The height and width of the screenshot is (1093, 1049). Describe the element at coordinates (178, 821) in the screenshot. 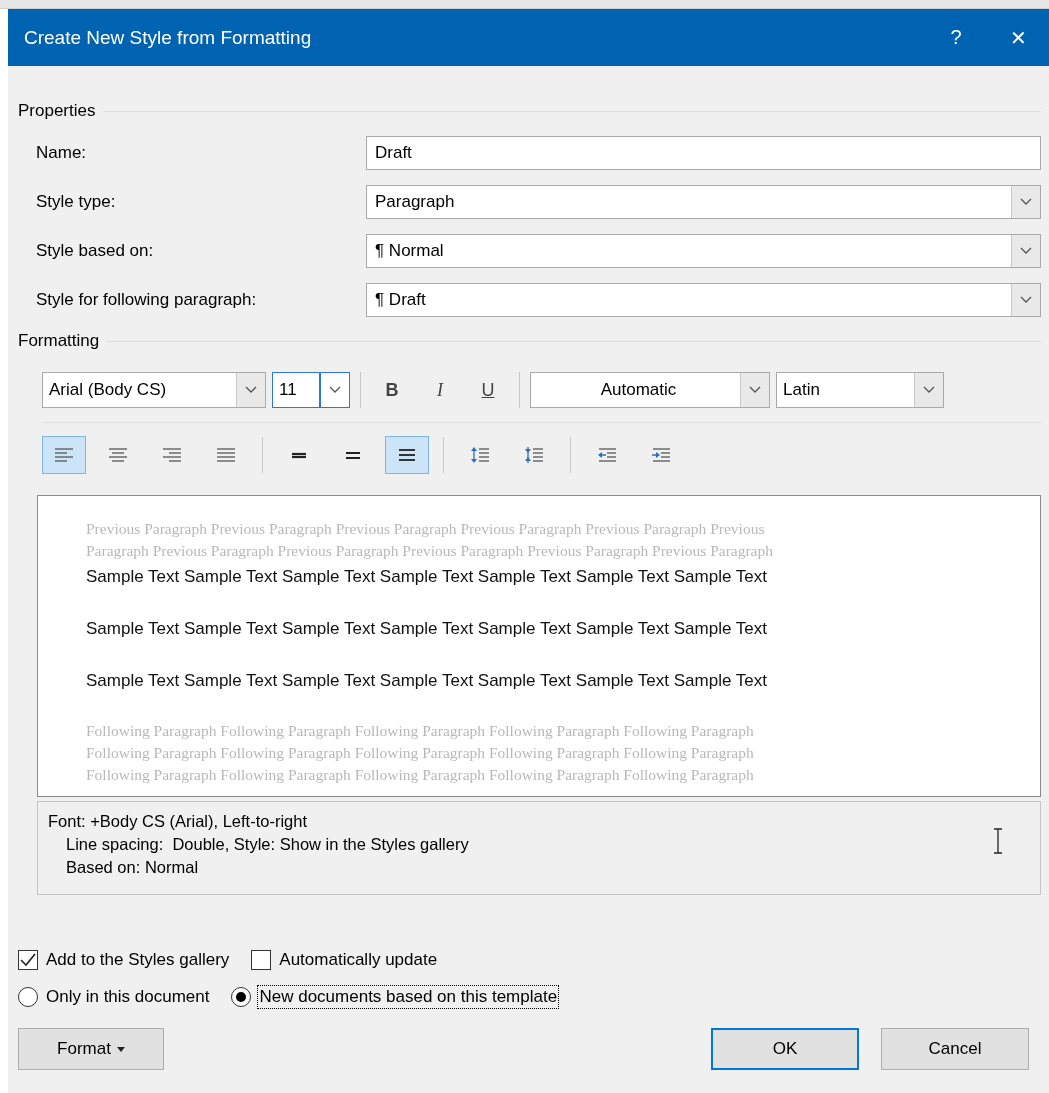

I see `description-text: Font: +Body CS (Arial), Left-to-right` at that location.